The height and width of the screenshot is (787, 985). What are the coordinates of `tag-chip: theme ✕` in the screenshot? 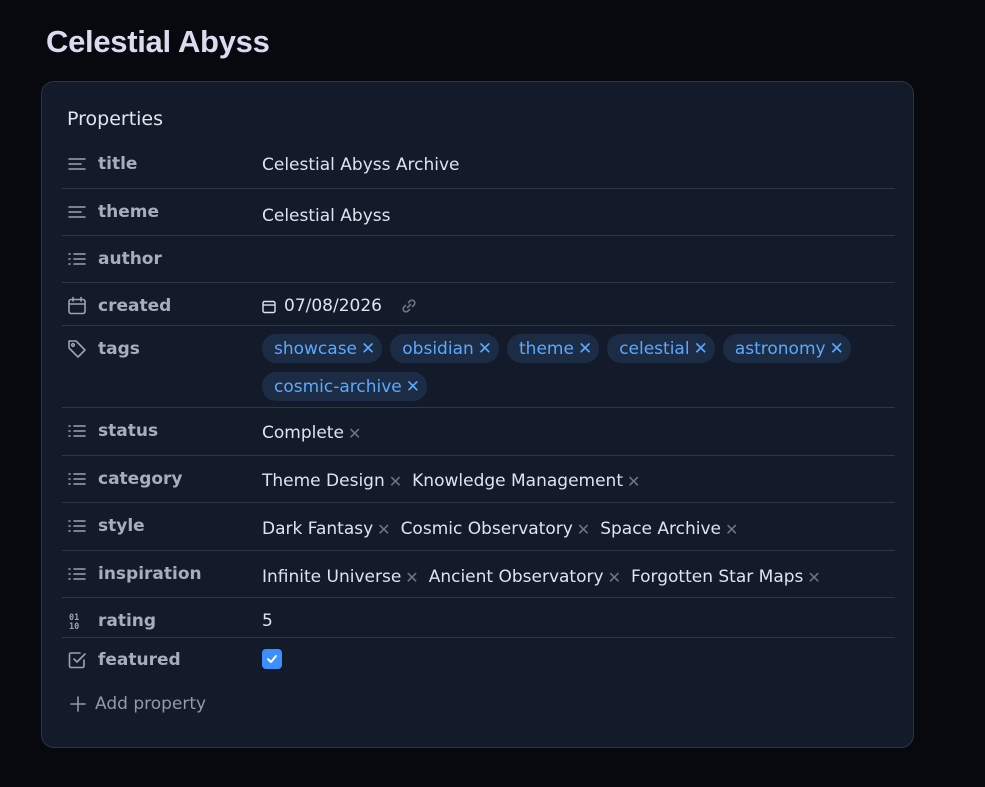 It's located at (553, 348).